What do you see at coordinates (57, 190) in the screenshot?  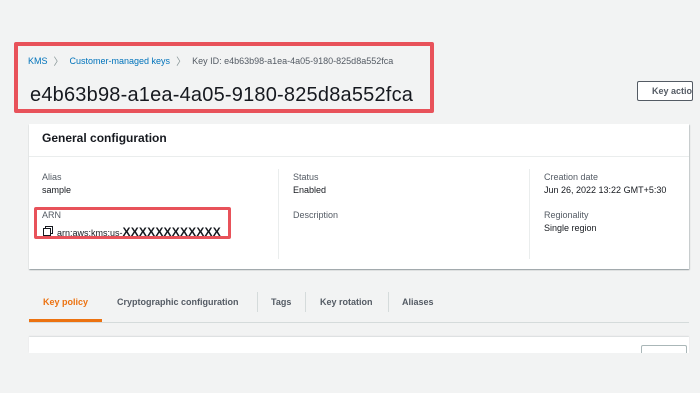 I see `alias-value: sample` at bounding box center [57, 190].